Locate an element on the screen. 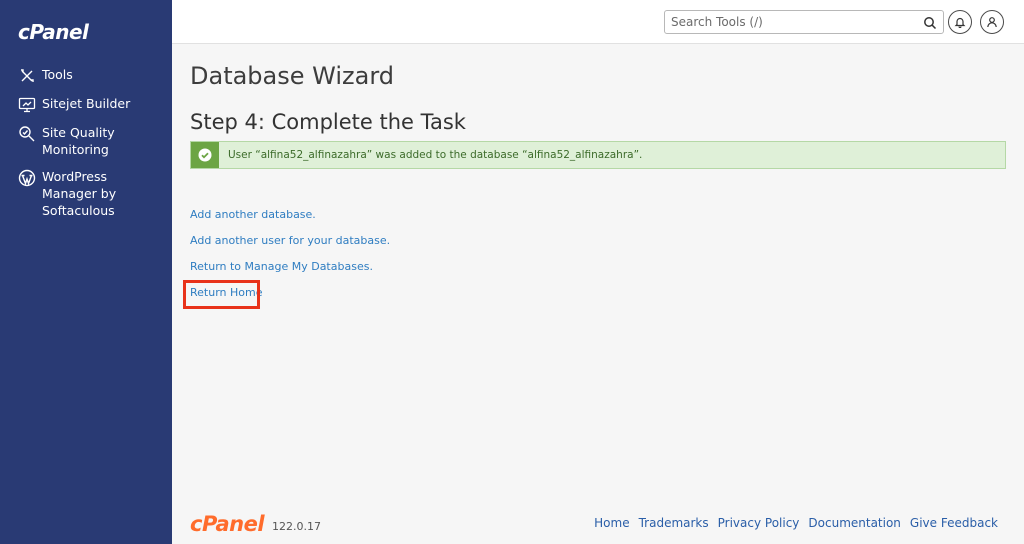 The height and width of the screenshot is (544, 1024). search-box is located at coordinates (804, 22).